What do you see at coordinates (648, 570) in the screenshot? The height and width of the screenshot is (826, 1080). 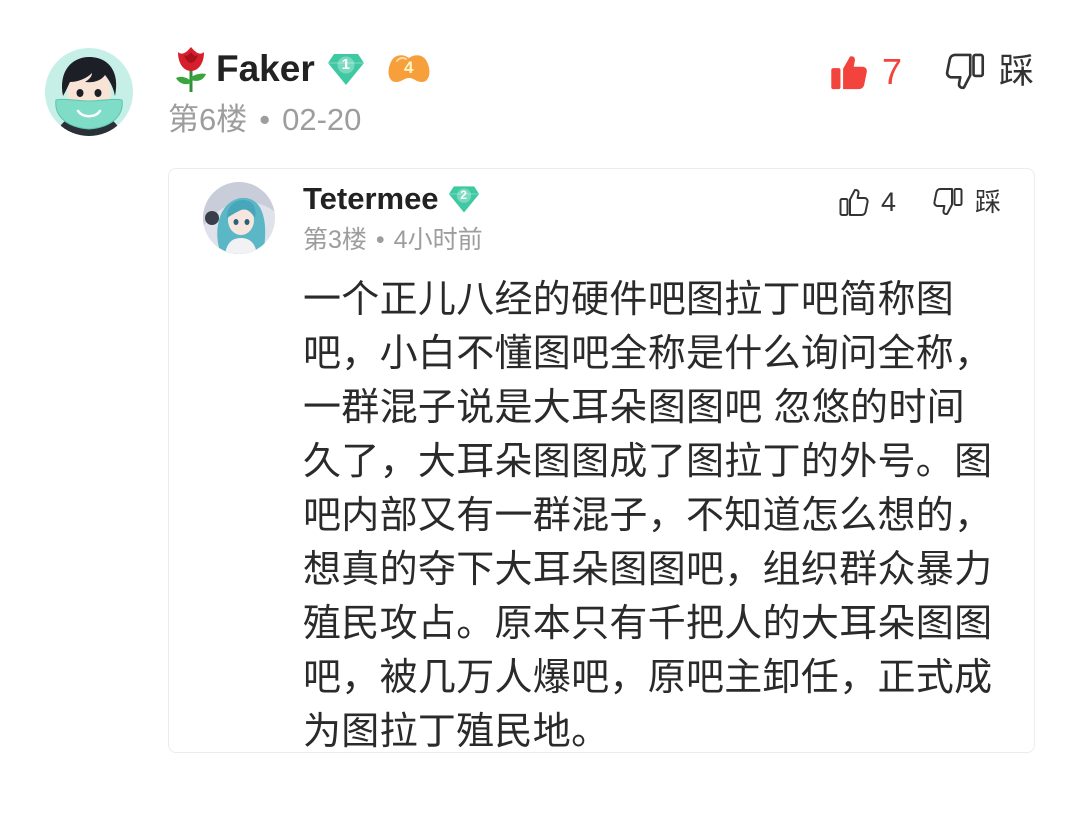 I see `body-line: 想真的夺下大耳朵图图吧，组织群众暴力` at bounding box center [648, 570].